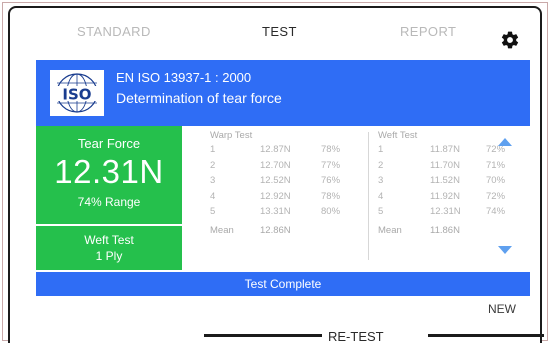 The height and width of the screenshot is (343, 550). Describe the element at coordinates (510, 40) in the screenshot. I see `gear-icon` at that location.